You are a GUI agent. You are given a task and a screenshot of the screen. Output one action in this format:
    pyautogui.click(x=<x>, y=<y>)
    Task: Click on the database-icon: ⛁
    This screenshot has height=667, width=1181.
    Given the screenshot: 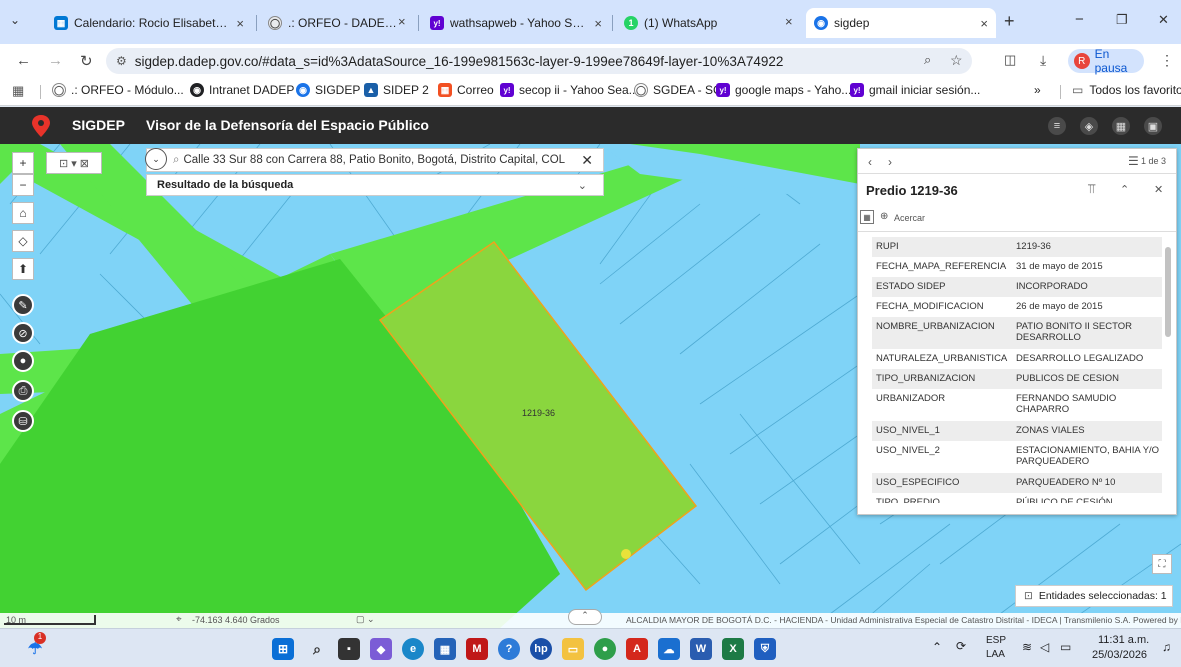 What is the action you would take?
    pyautogui.click(x=23, y=421)
    